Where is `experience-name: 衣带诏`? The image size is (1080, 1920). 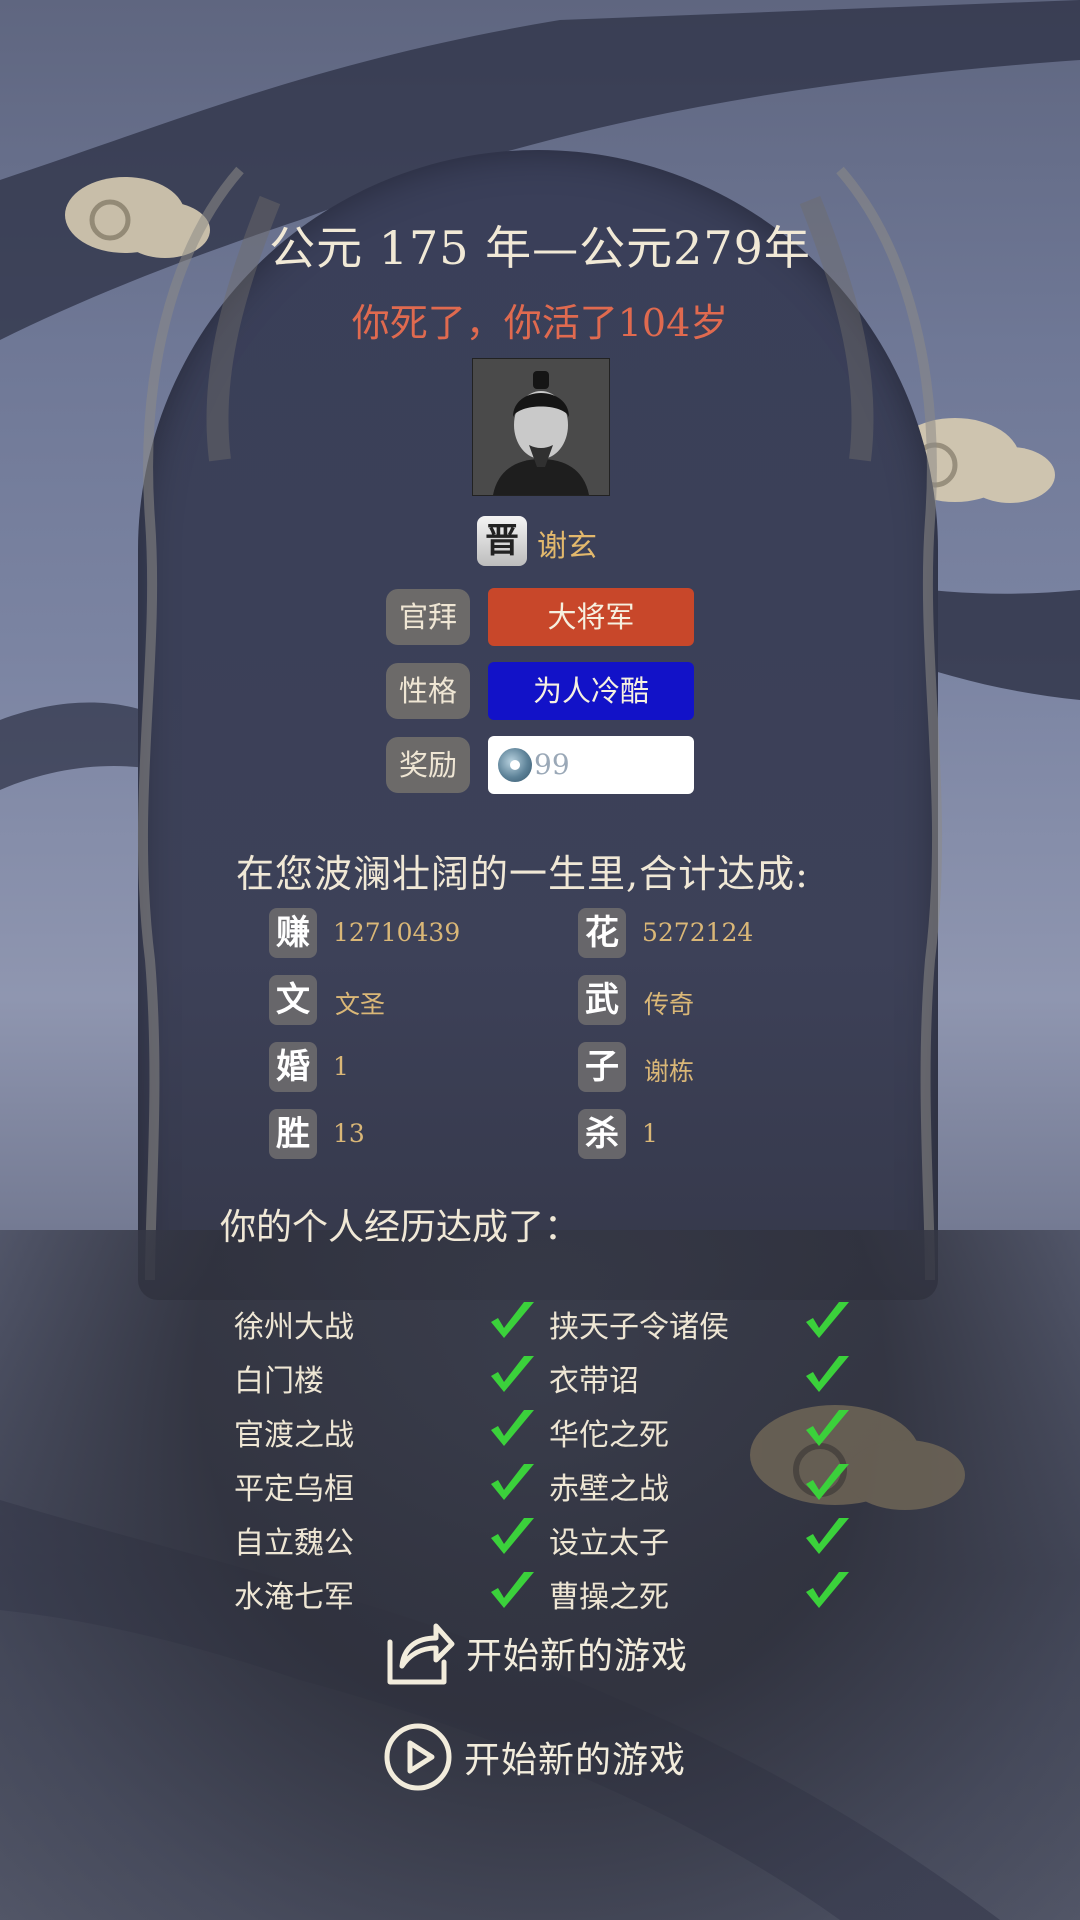
experience-name: 衣带诏 is located at coordinates (594, 1381).